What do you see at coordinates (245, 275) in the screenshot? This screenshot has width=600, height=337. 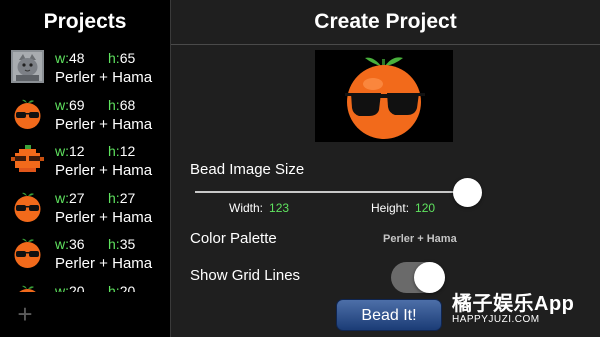 I see `grid-lines-label: Show Grid Lines` at bounding box center [245, 275].